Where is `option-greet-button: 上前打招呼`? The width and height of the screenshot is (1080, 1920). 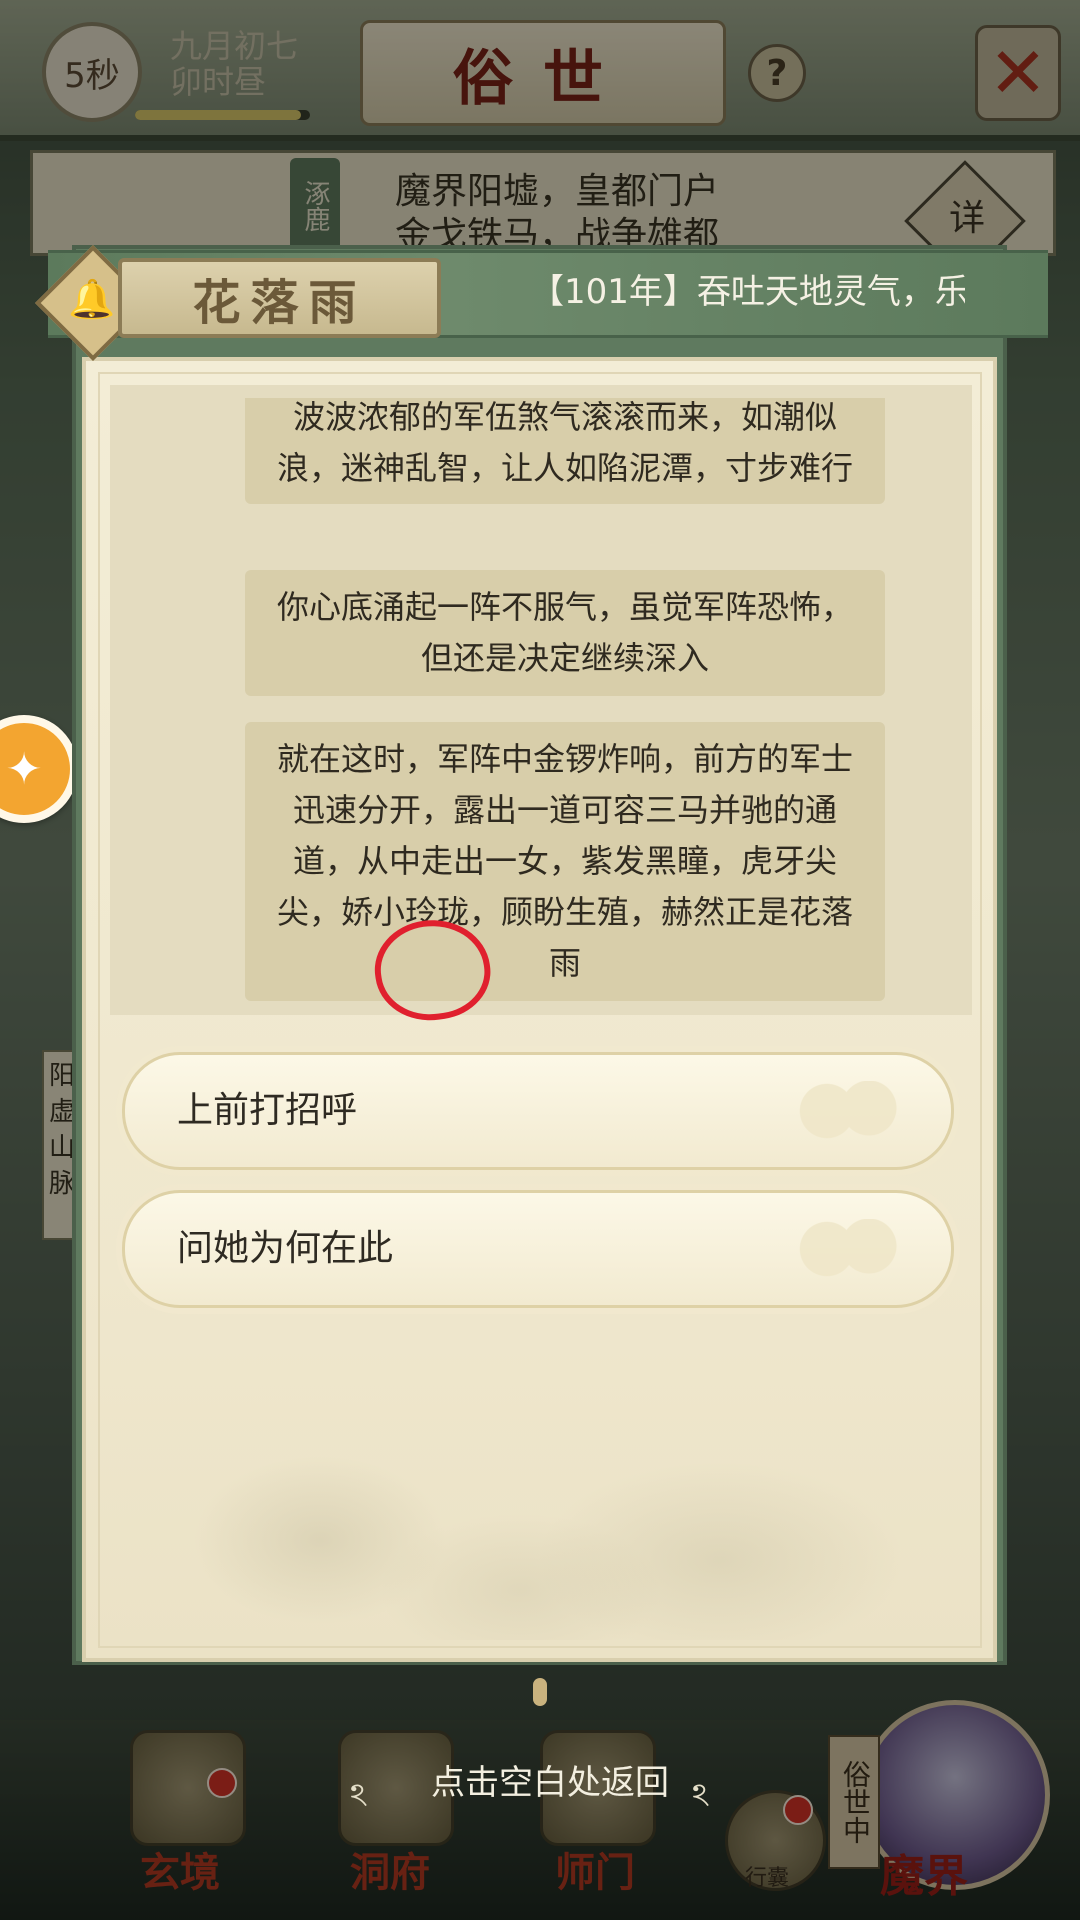 option-greet-button: 上前打招呼 is located at coordinates (538, 1111).